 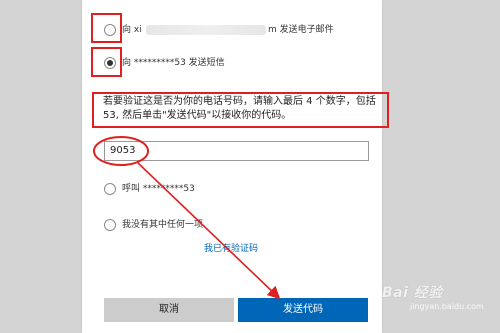 What do you see at coordinates (231, 249) in the screenshot?
I see `have-code-link: 我已有验证码` at bounding box center [231, 249].